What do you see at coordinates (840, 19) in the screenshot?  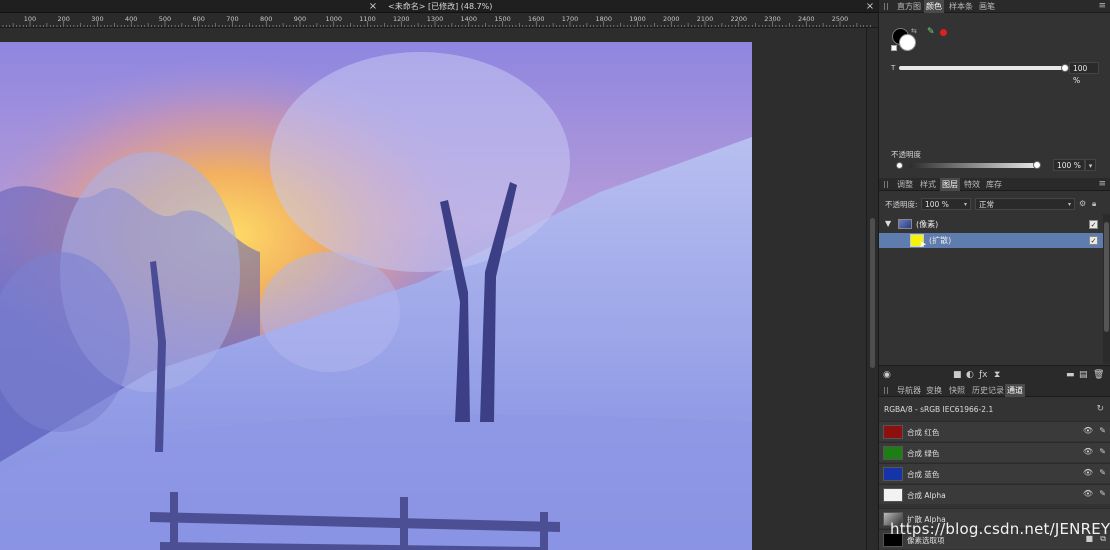 I see `ruler-label: 2500` at bounding box center [840, 19].